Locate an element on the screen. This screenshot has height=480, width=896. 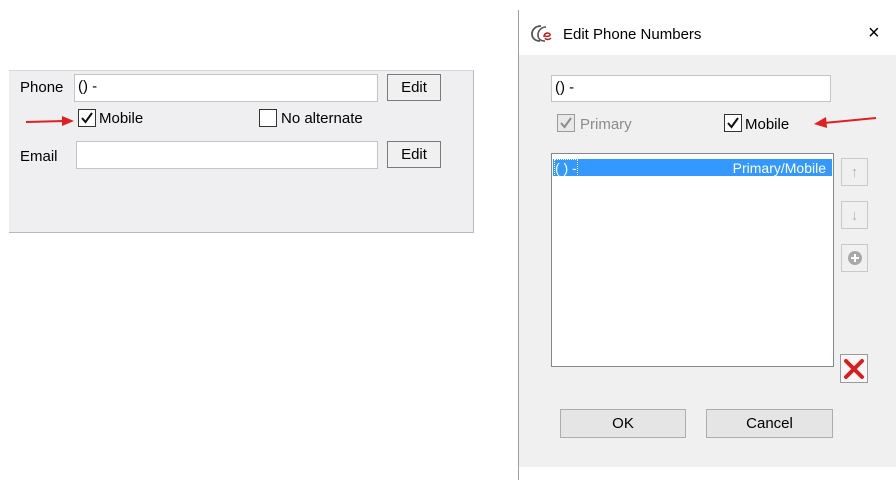
move-down-button: ↓ is located at coordinates (854, 215).